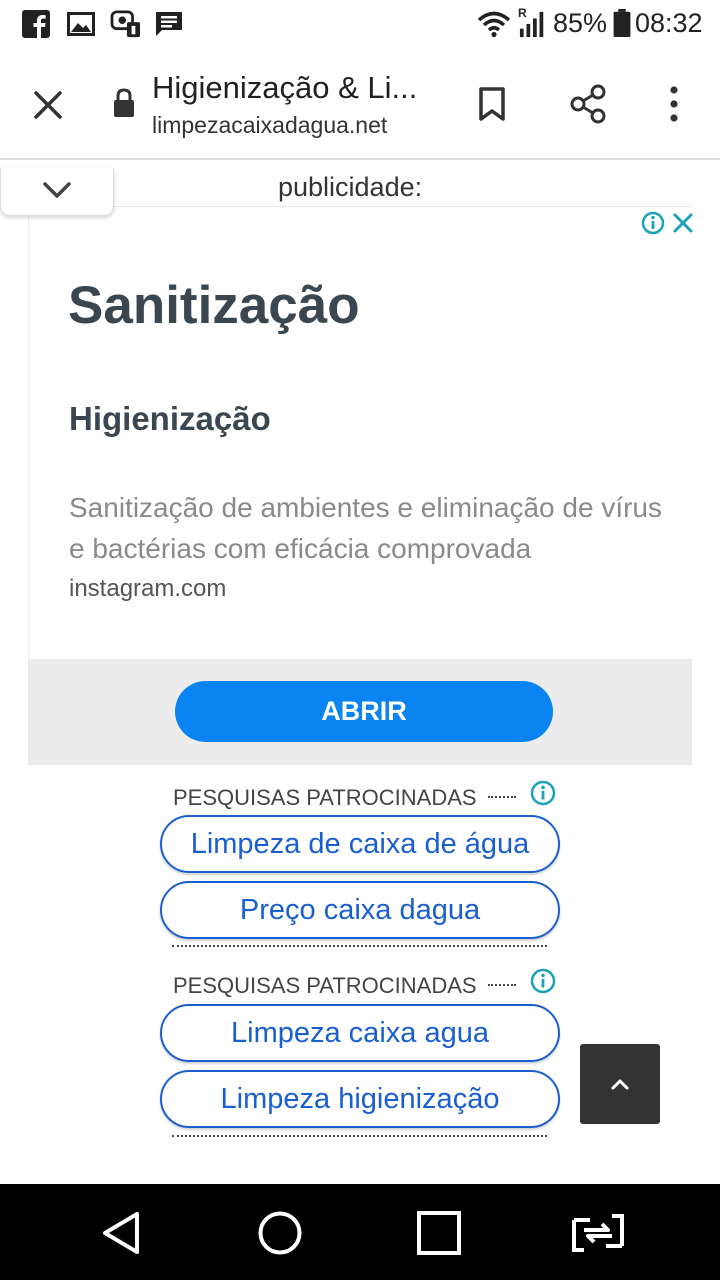 Image resolution: width=720 pixels, height=1280 pixels. What do you see at coordinates (360, 1232) in the screenshot?
I see `navigation-bar` at bounding box center [360, 1232].